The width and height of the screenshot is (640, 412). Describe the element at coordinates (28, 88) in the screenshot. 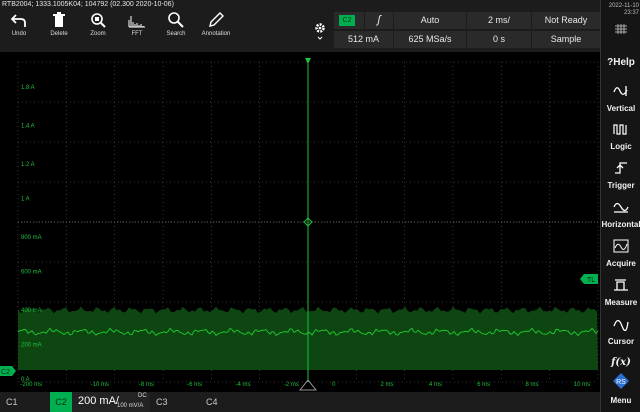

I see `y-axis-label: 1.8 A` at that location.